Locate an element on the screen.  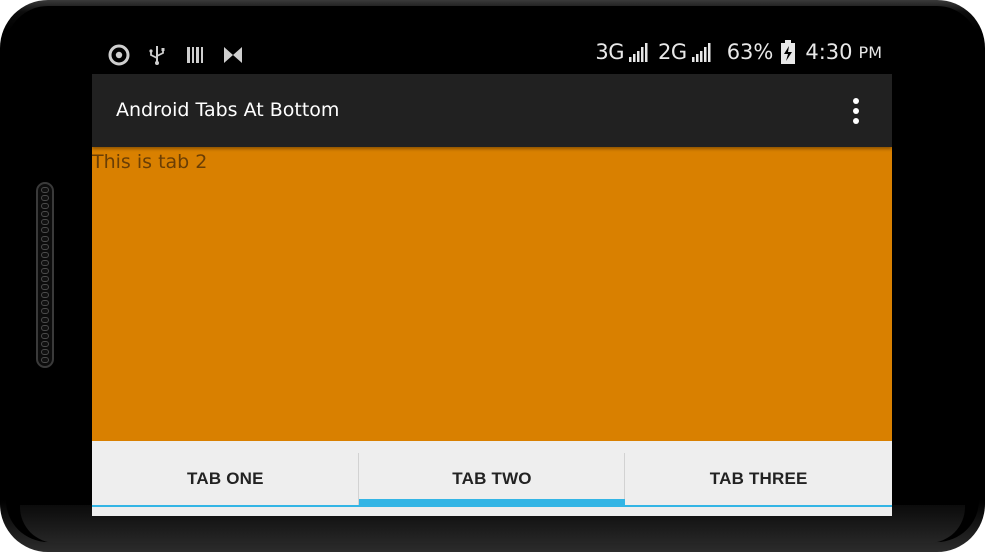
tab-one: TAB ONE is located at coordinates (225, 478).